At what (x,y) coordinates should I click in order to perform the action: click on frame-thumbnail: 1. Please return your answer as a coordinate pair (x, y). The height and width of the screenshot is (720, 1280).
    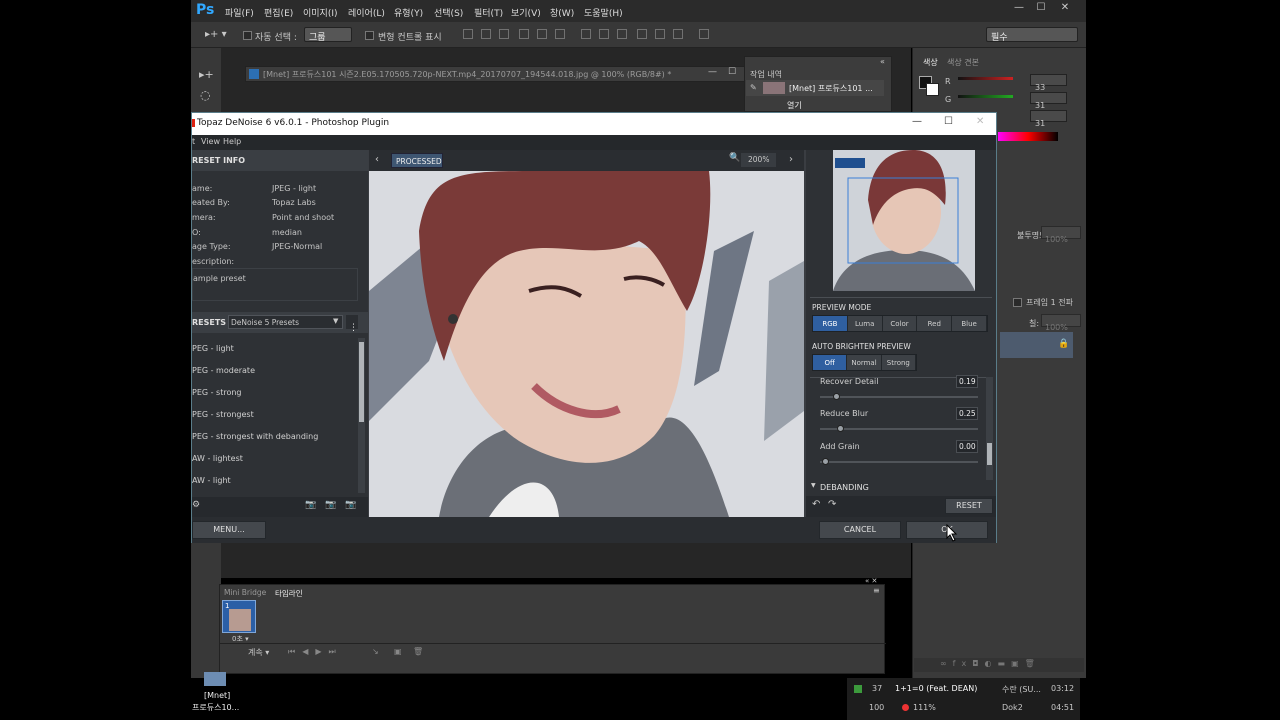
    Looking at the image, I should click on (239, 616).